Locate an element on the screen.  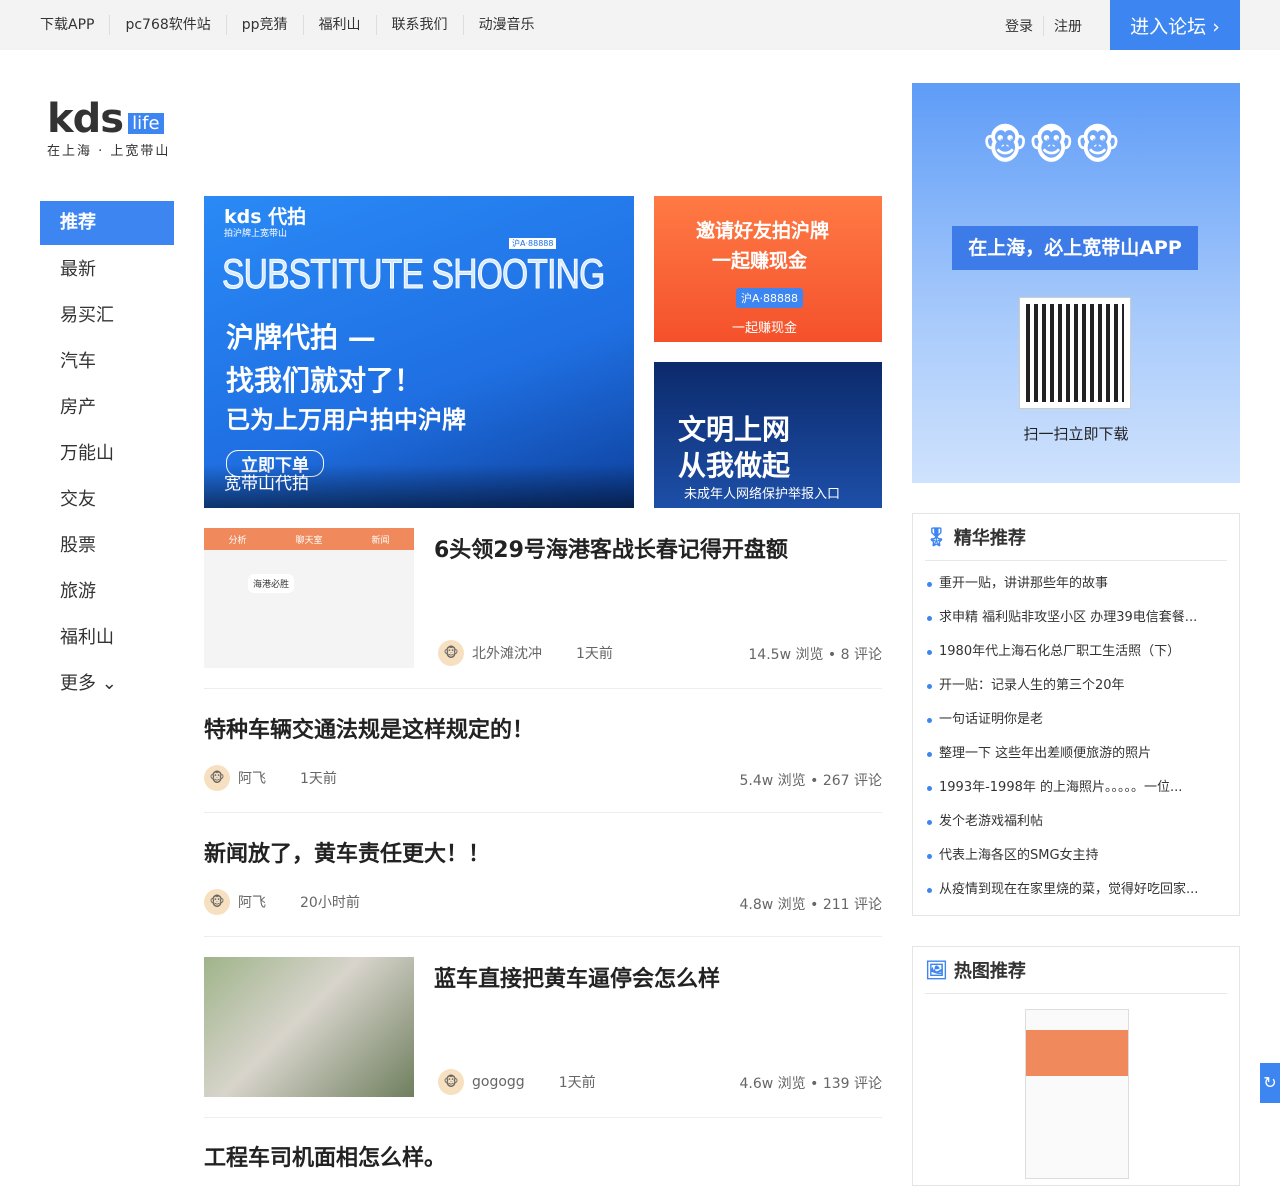
banner-line1: 沪牌代拍 — is located at coordinates (301, 337).